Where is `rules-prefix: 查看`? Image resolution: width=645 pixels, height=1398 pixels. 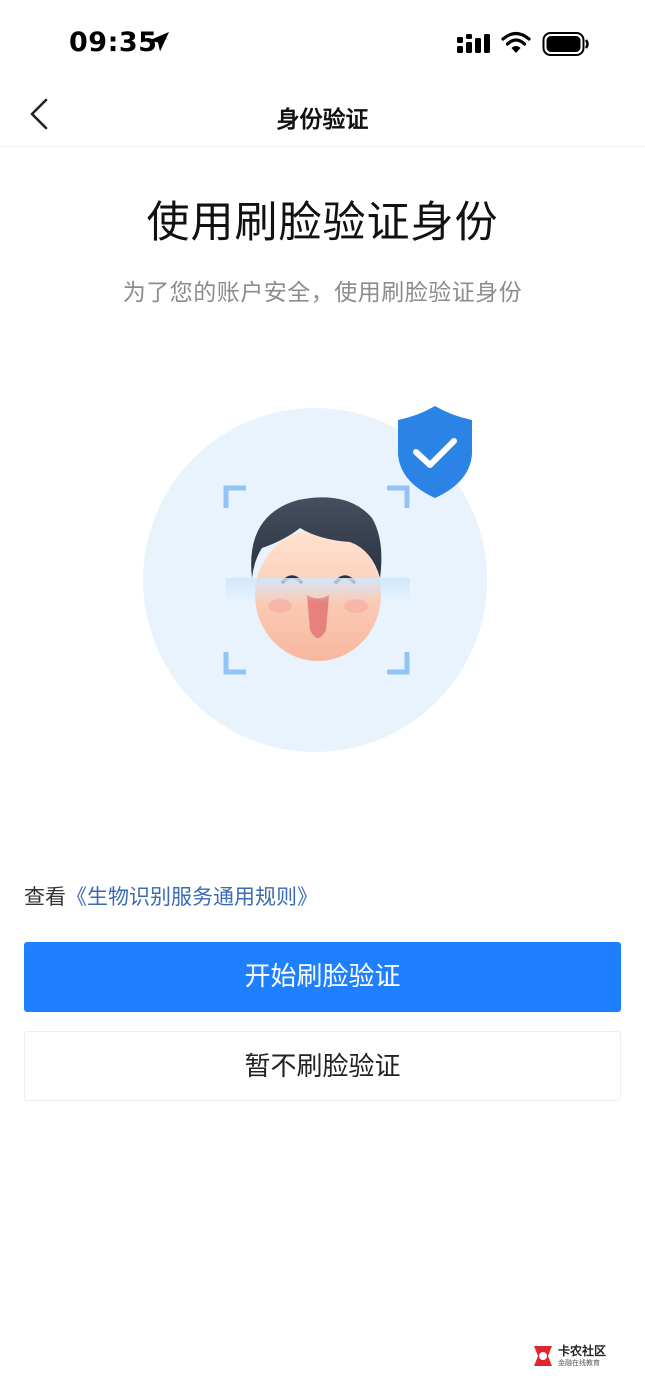
rules-prefix: 查看 is located at coordinates (45, 897).